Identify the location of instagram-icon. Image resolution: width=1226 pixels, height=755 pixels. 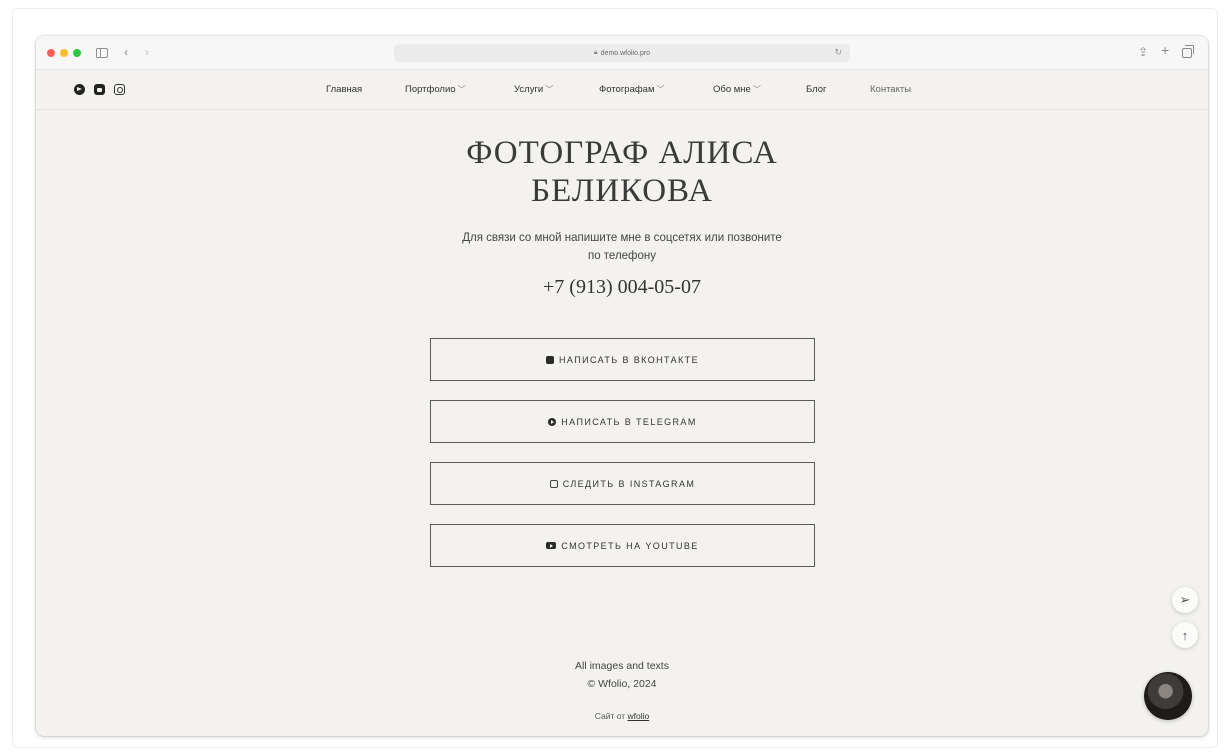
(553, 483).